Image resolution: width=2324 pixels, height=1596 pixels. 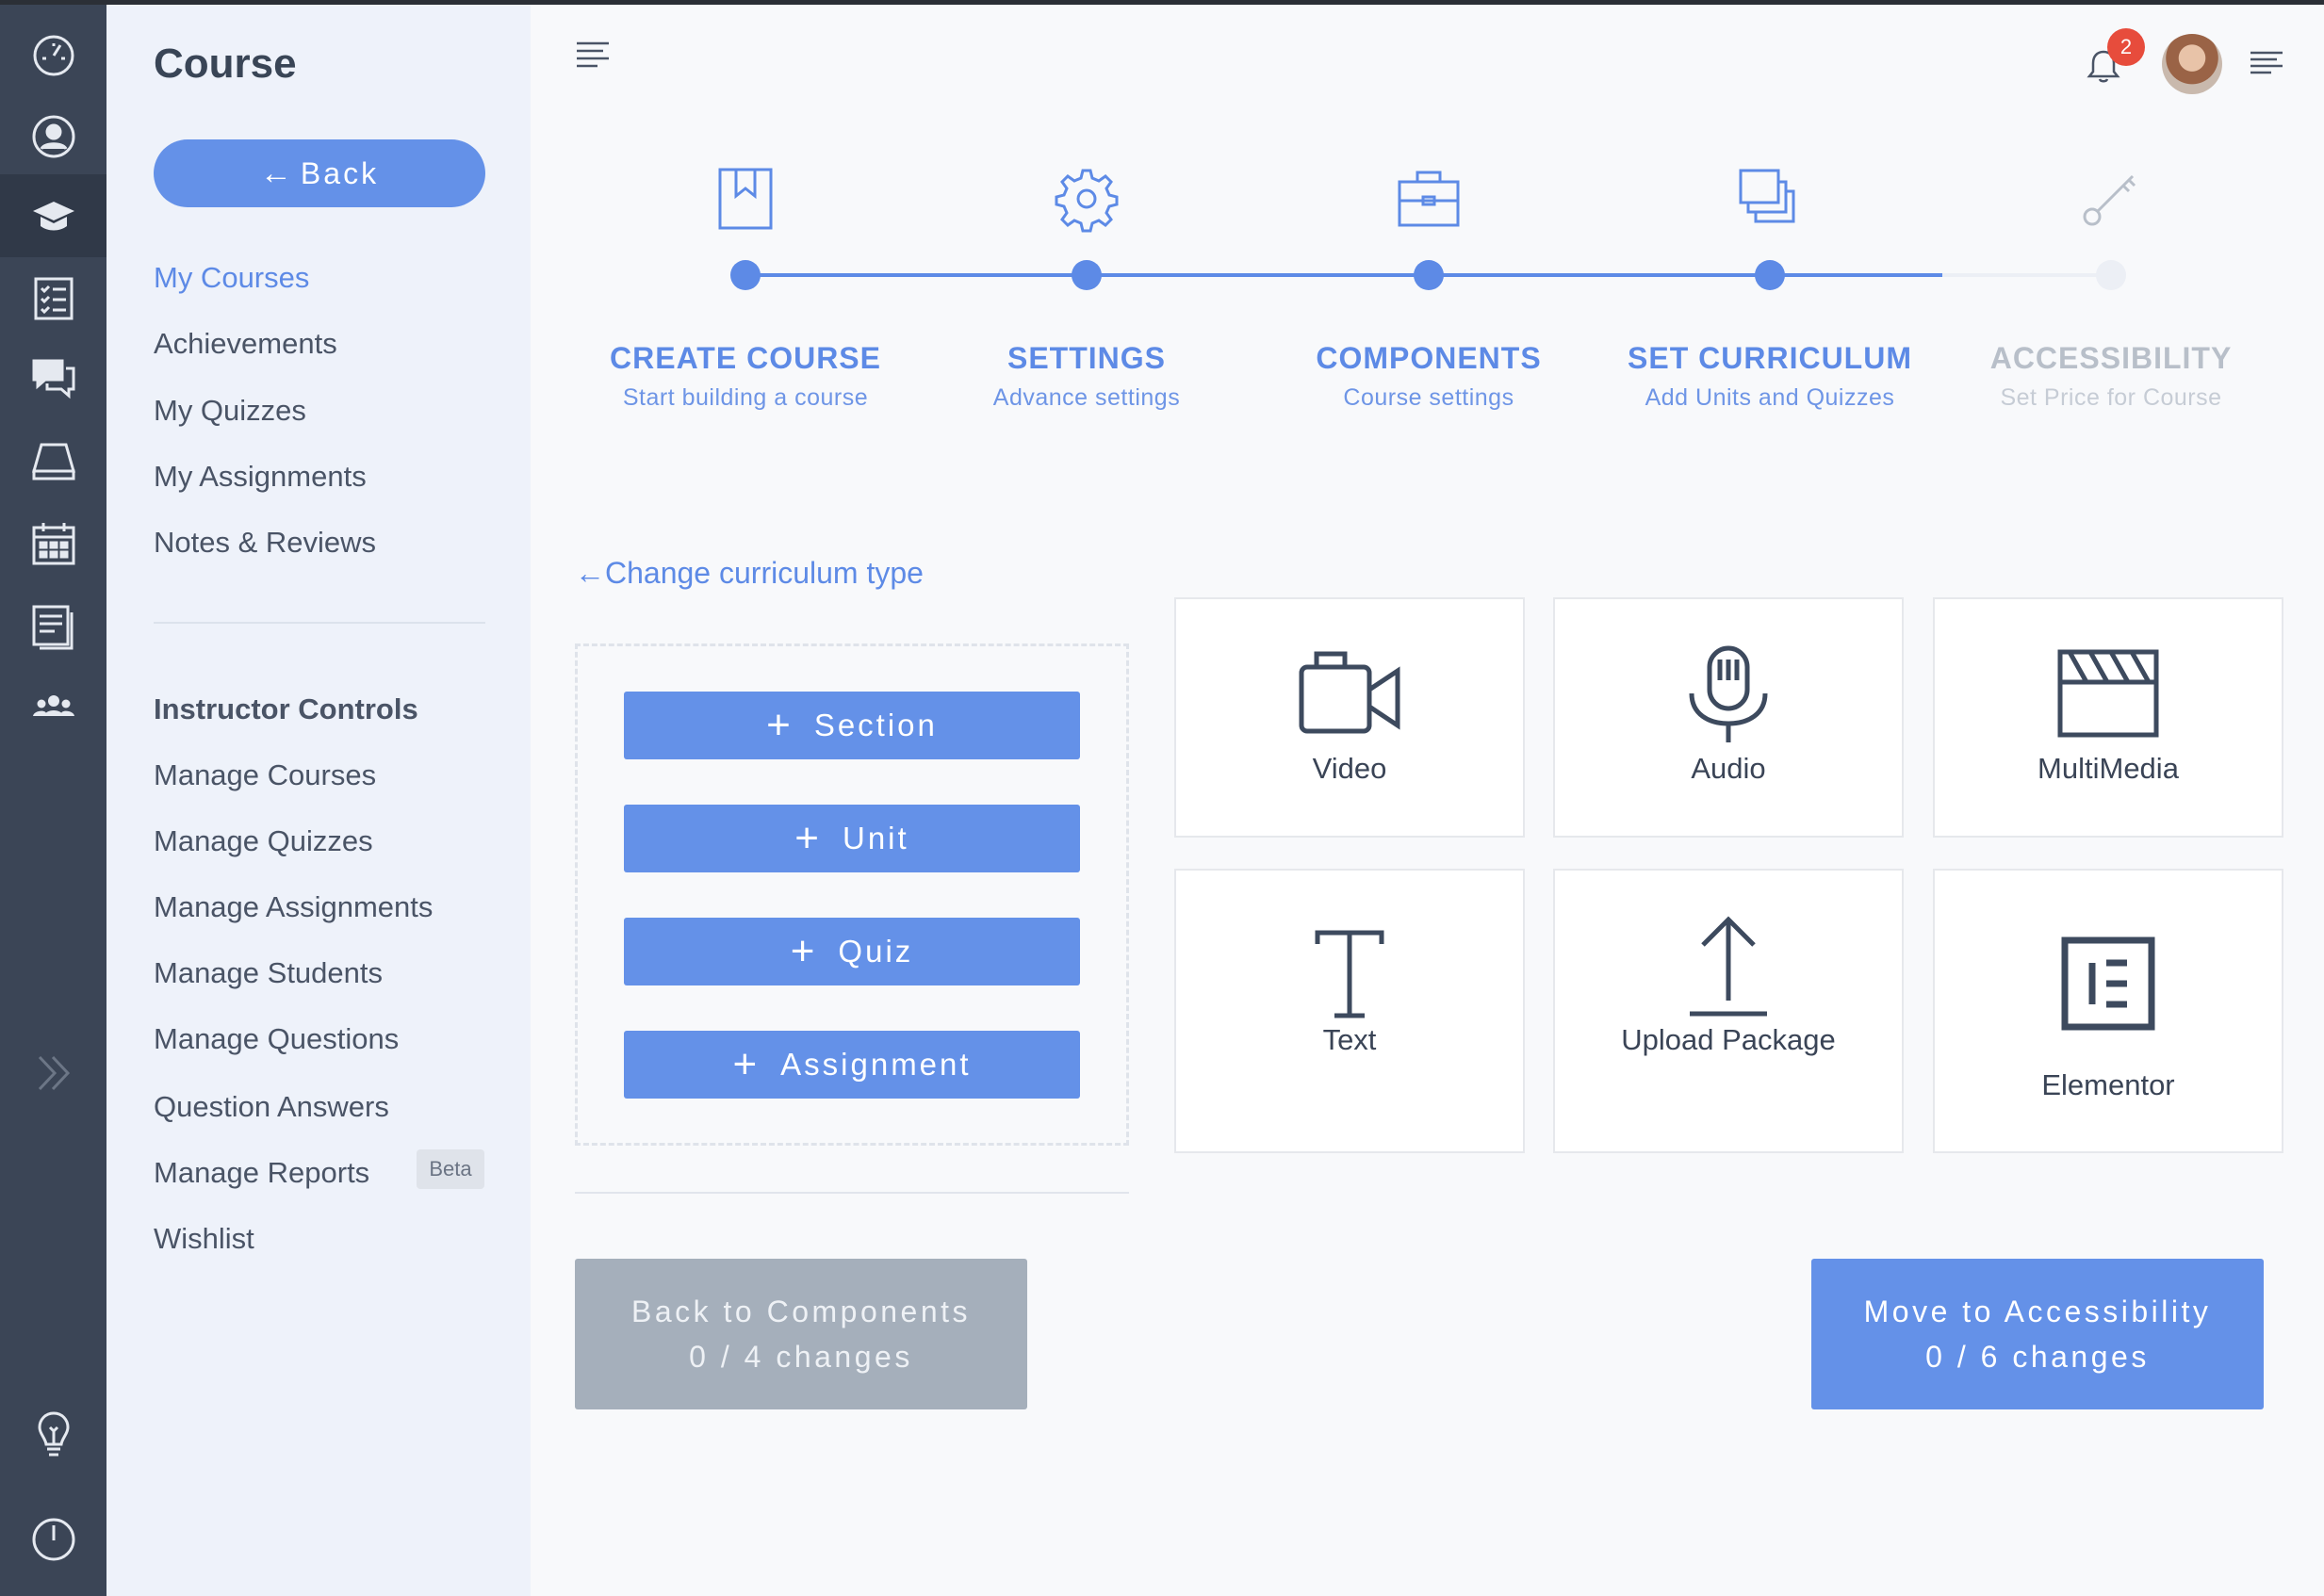 I want to click on unit-type-multimedia: MultiMedia, so click(x=2108, y=717).